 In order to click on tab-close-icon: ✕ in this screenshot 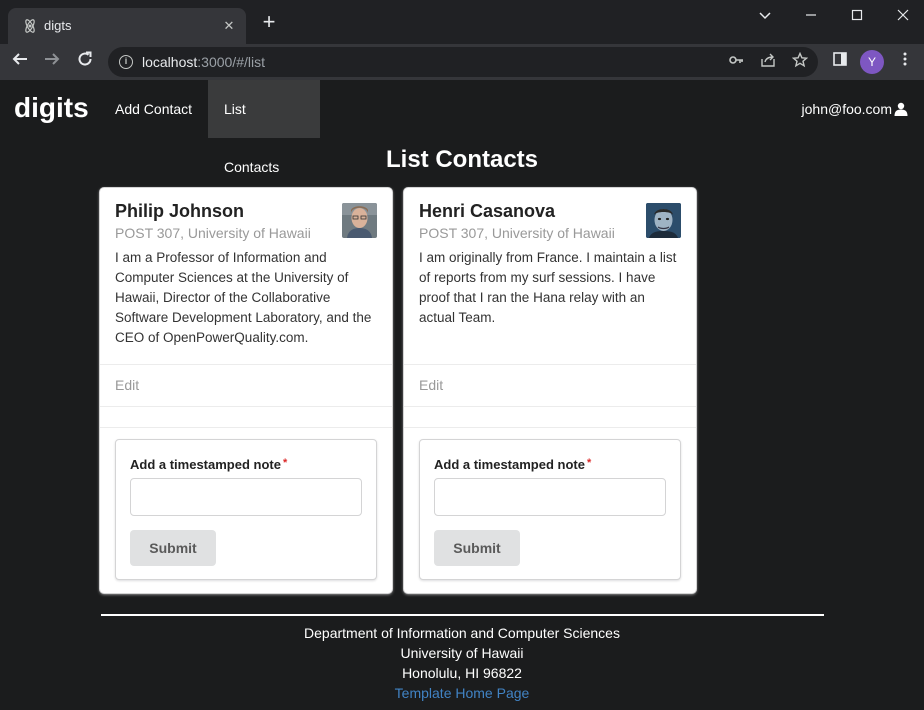, I will do `click(229, 26)`.